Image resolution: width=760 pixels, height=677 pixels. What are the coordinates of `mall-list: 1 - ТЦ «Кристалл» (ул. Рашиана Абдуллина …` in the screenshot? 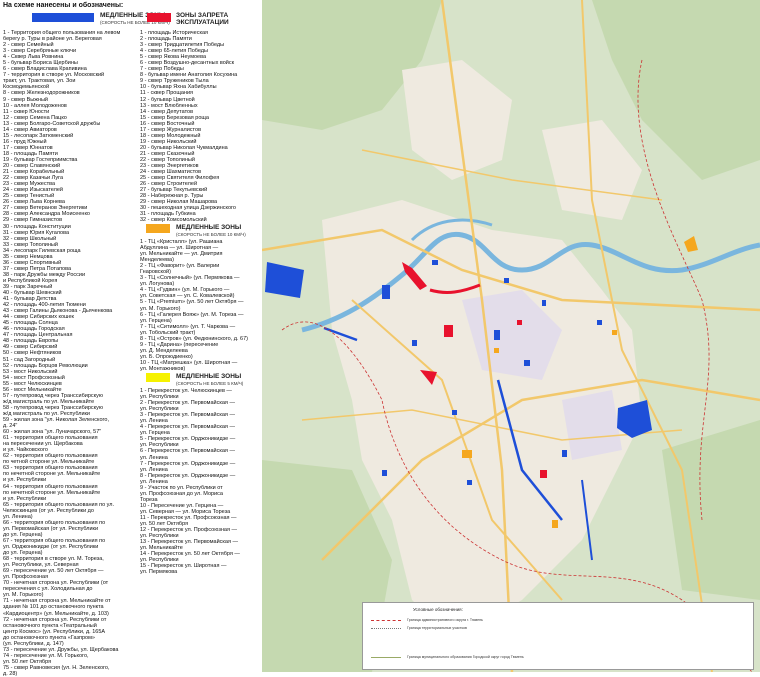 It's located at (201, 305).